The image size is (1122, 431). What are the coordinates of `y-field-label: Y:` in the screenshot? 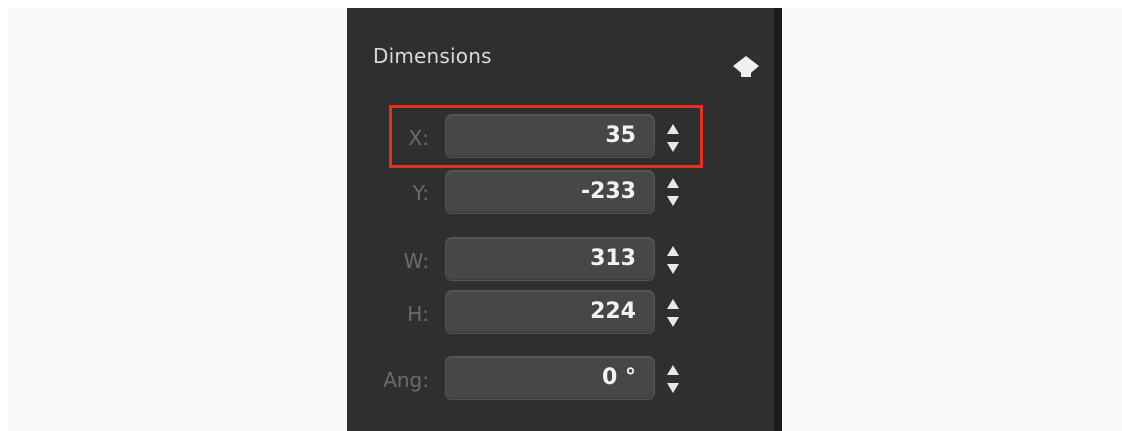 It's located at (420, 193).